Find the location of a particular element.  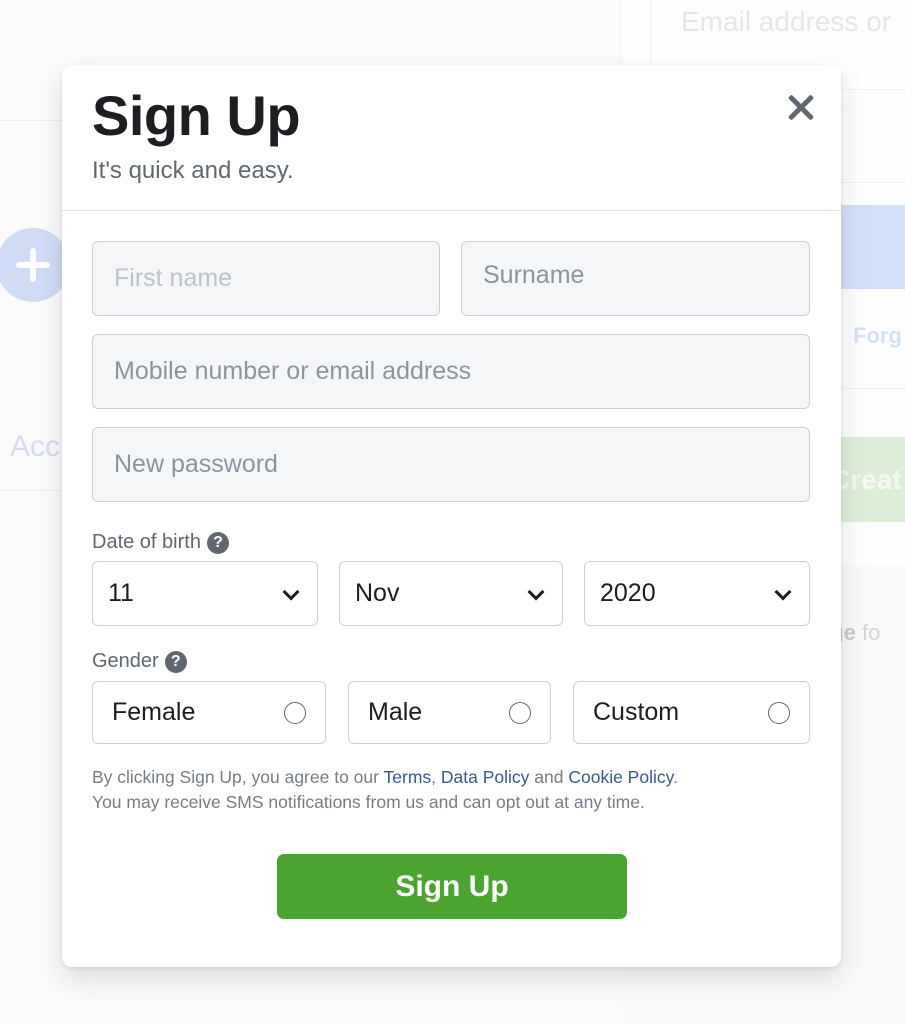

cookie-policy-link: Cookie Policy is located at coordinates (620, 777).